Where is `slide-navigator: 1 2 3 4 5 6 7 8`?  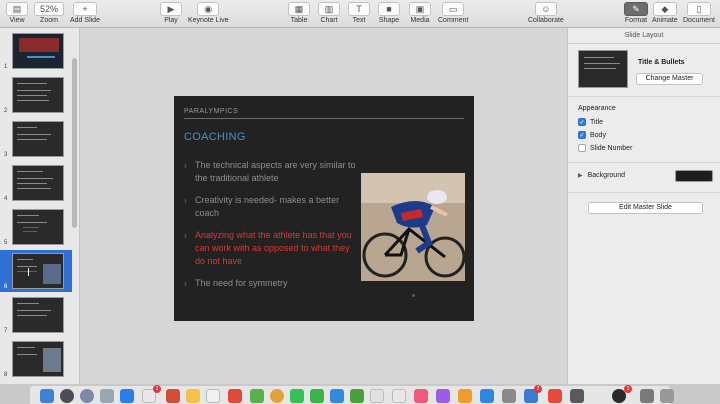 slide-navigator: 1 2 3 4 5 6 7 8 is located at coordinates (40, 206).